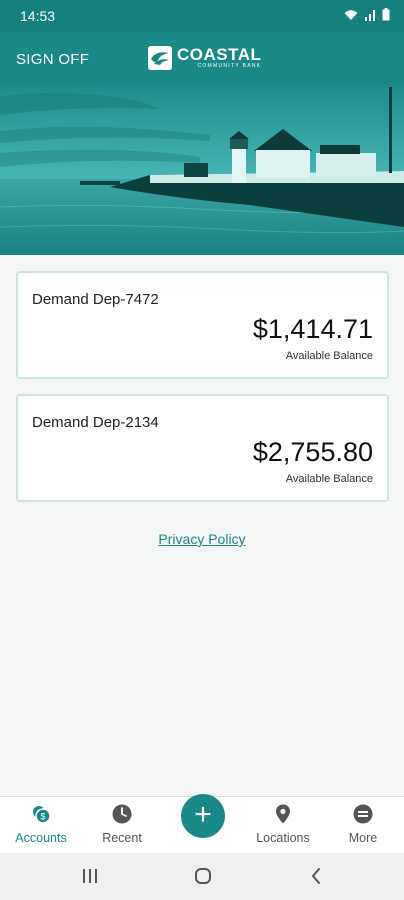  What do you see at coordinates (312, 452) in the screenshot?
I see `account-balance: $2,755.80` at bounding box center [312, 452].